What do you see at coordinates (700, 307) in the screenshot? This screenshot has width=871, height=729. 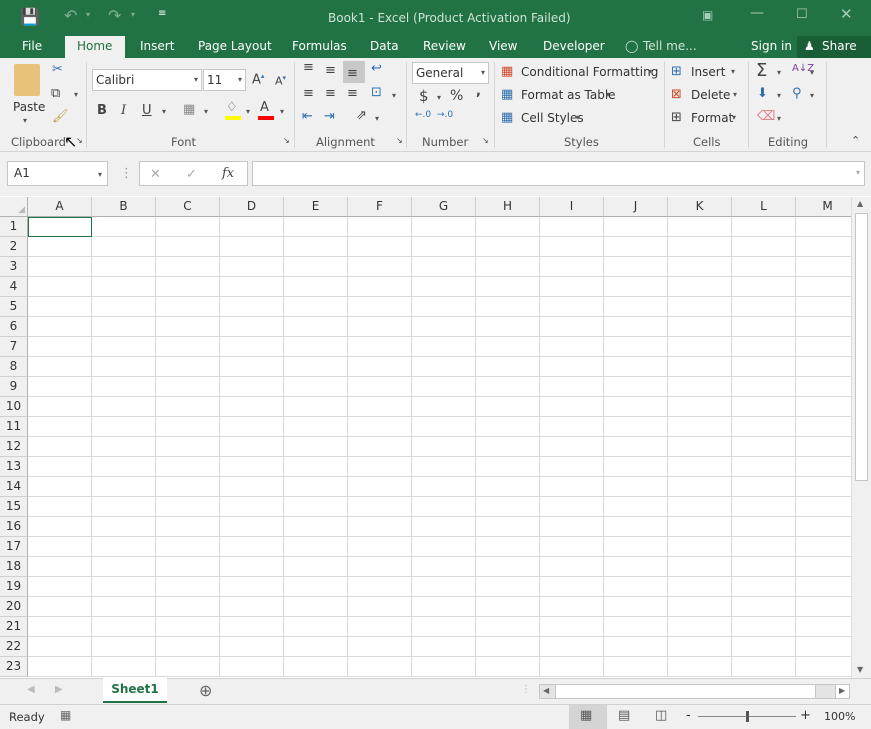 I see `cell-K5` at bounding box center [700, 307].